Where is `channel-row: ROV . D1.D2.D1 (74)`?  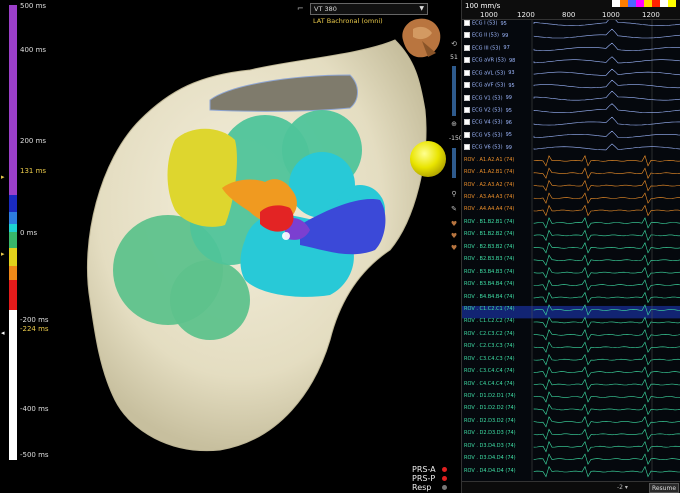
channel-row: ROV . D1.D2.D1 (74) is located at coordinates (500, 397).